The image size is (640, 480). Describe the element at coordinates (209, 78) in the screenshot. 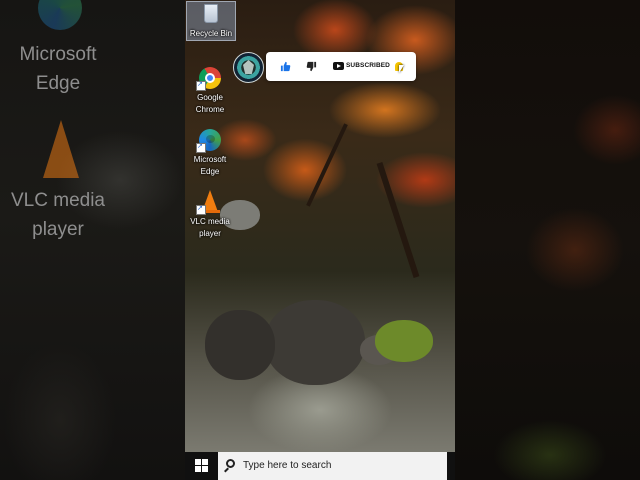

I see `chrome-icon` at that location.